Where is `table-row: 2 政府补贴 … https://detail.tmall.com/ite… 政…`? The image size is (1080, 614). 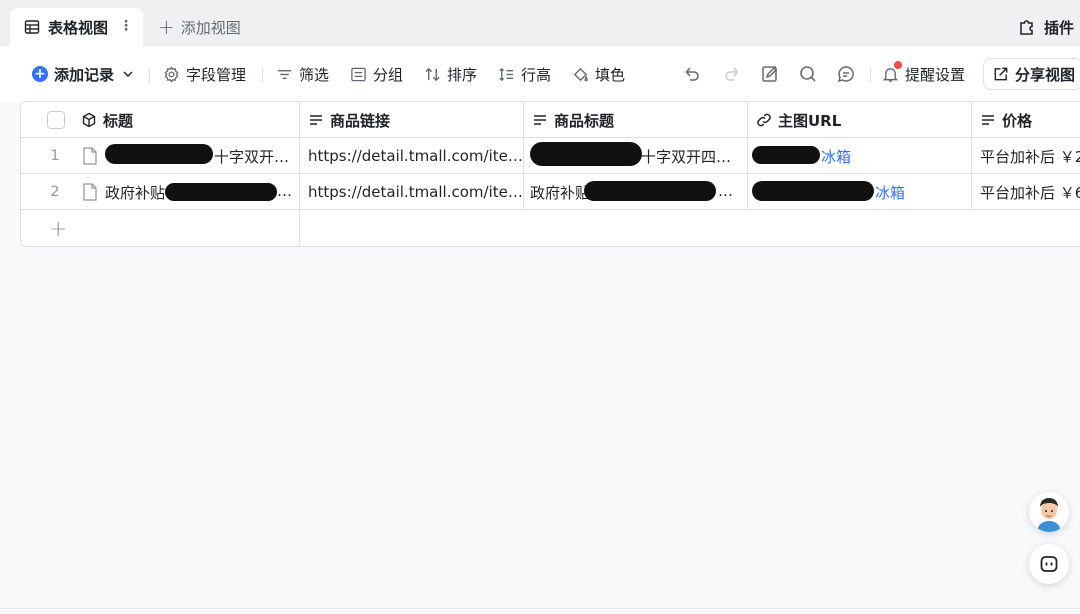
table-row: 2 政府补贴 … https://detail.tmall.com/ite… 政… is located at coordinates (550, 192).